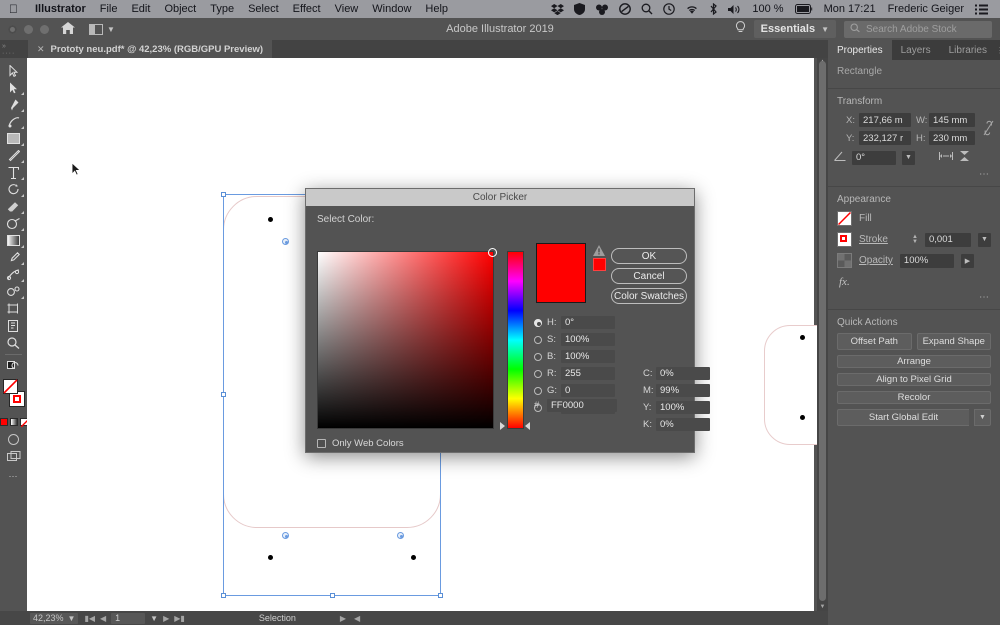  I want to click on scroll-down-icon: ▼, so click(822, 607).